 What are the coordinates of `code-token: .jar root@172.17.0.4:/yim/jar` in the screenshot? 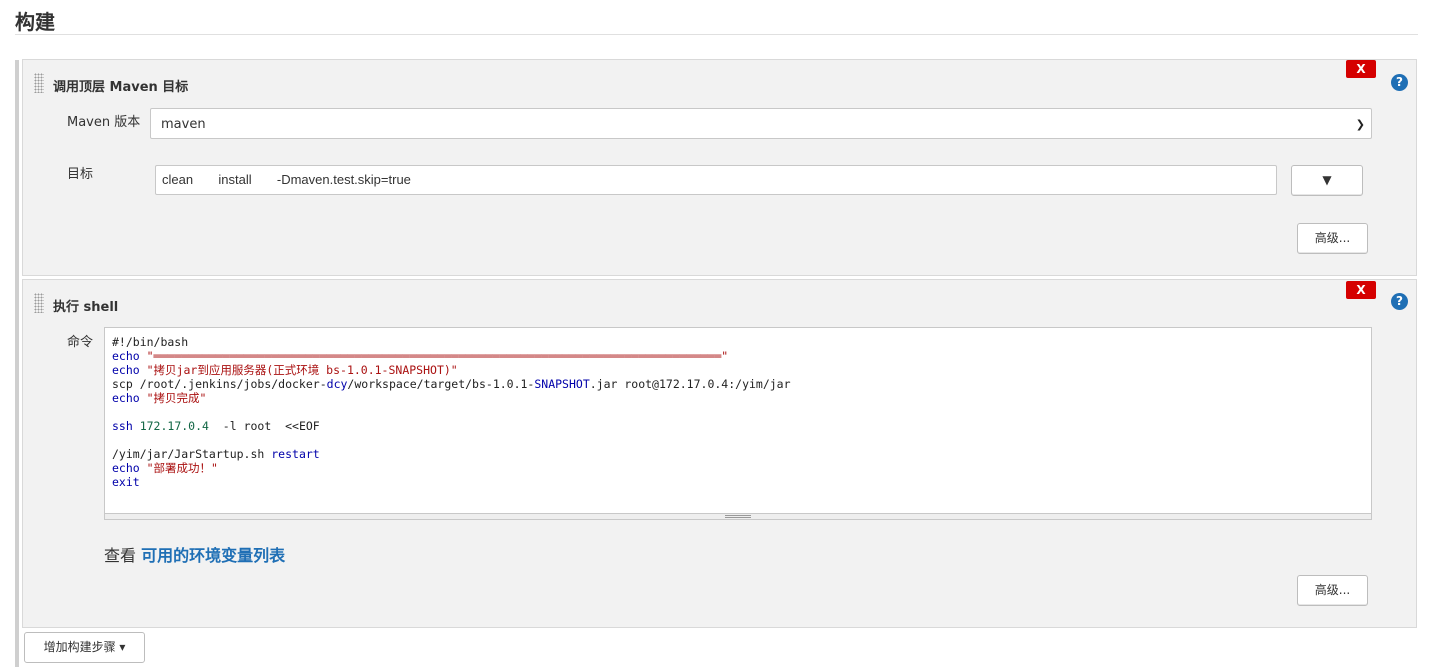 It's located at (690, 384).